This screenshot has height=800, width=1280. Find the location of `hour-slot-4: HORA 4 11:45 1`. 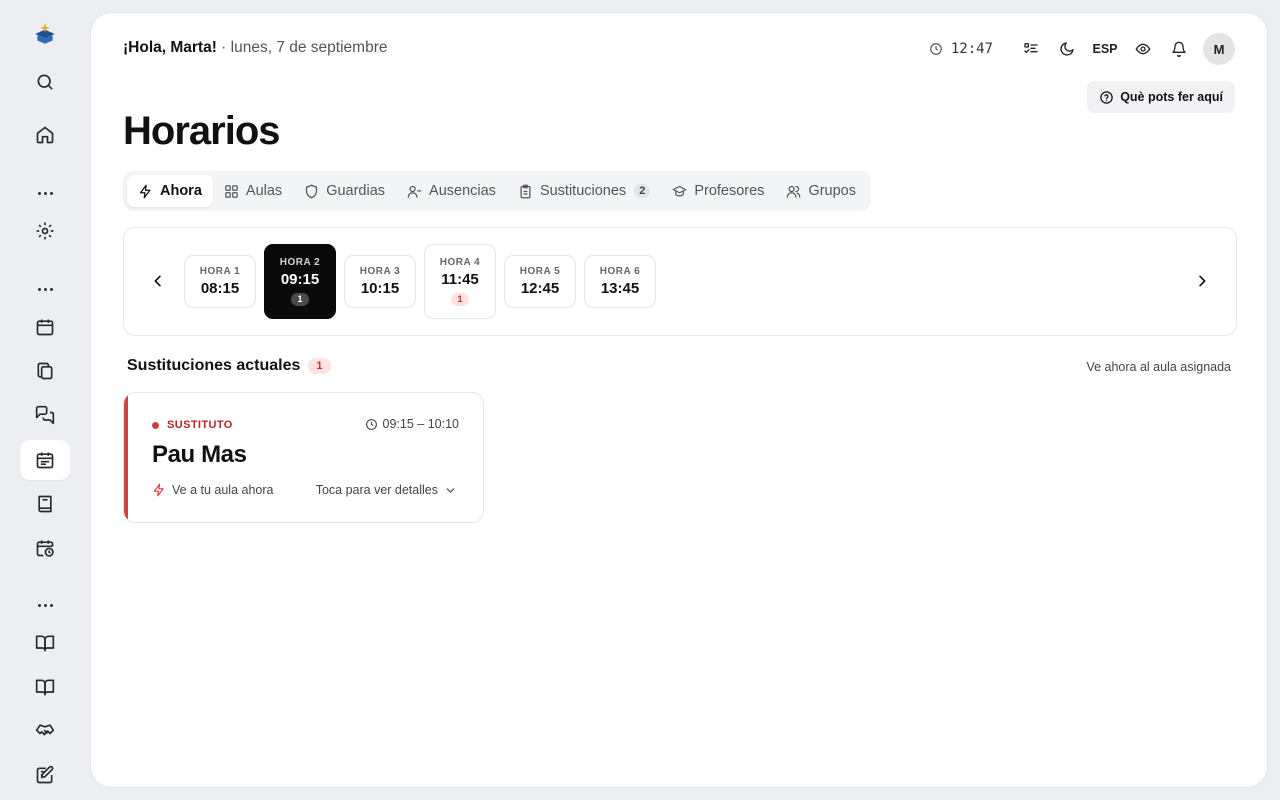

hour-slot-4: HORA 4 11:45 1 is located at coordinates (460, 281).